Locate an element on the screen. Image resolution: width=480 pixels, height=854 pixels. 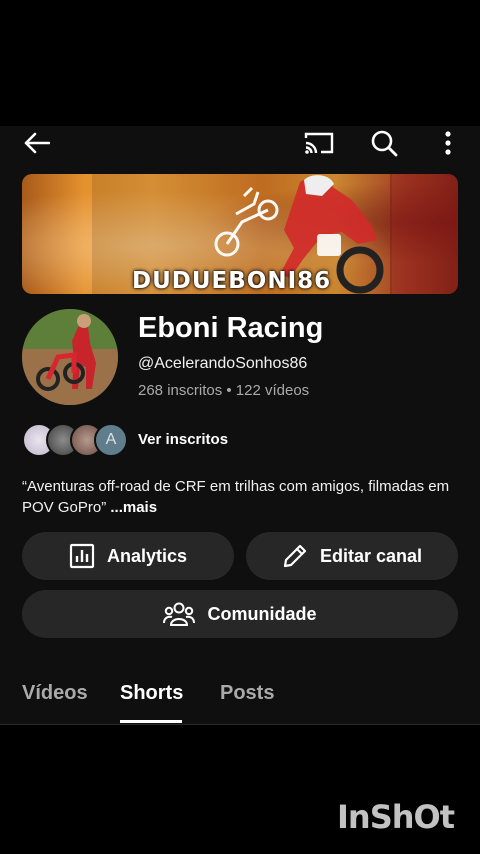
subscribers-row: A Ver inscritos is located at coordinates (172, 440).